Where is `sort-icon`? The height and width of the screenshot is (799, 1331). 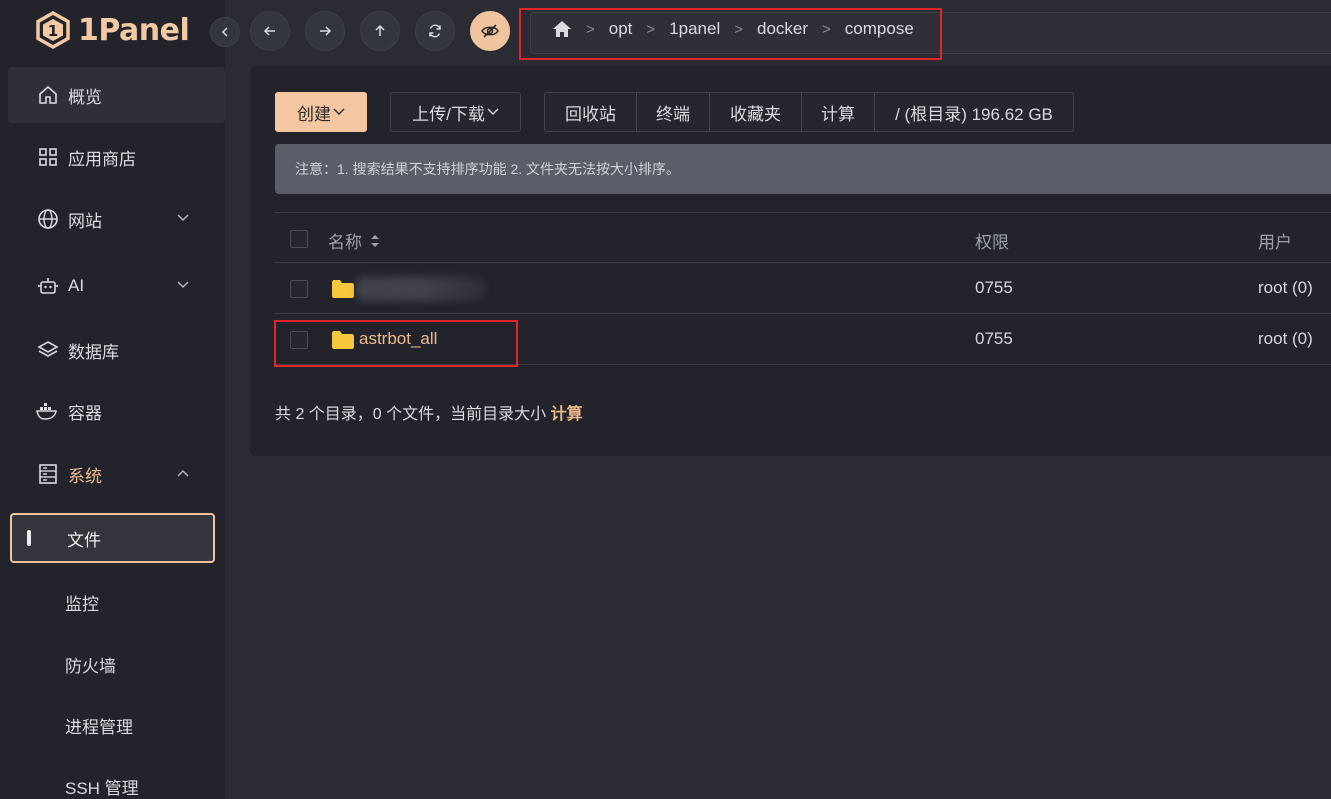
sort-icon is located at coordinates (375, 241).